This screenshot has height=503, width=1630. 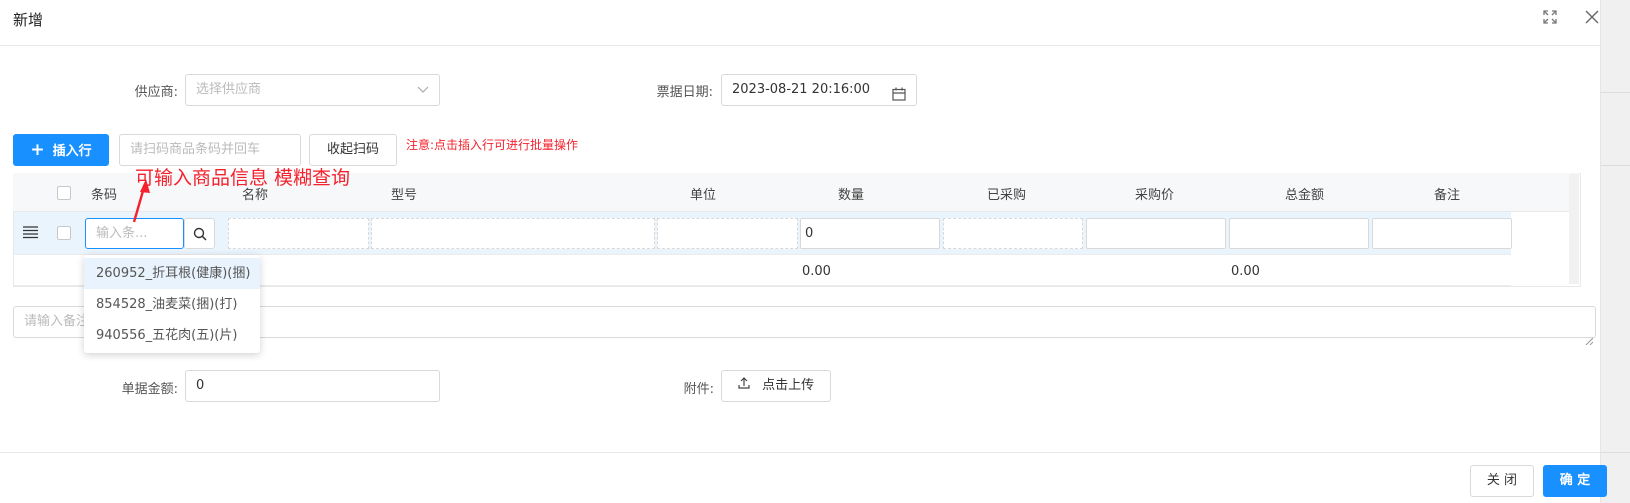 What do you see at coordinates (1615, 251) in the screenshot?
I see `page-scrollbar` at bounding box center [1615, 251].